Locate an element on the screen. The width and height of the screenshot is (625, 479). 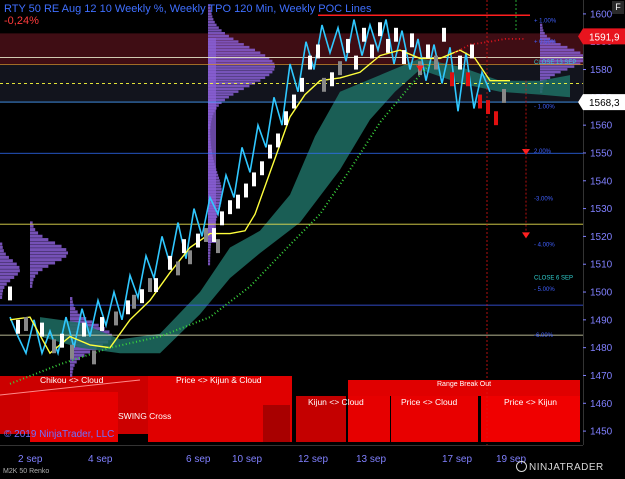
level-label: - 5.00% is located at coordinates (544, 290).